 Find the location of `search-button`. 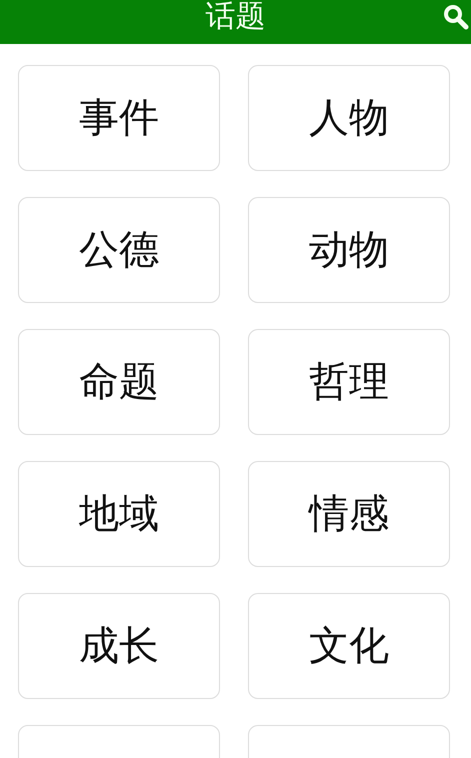

search-button is located at coordinates (456, 17).